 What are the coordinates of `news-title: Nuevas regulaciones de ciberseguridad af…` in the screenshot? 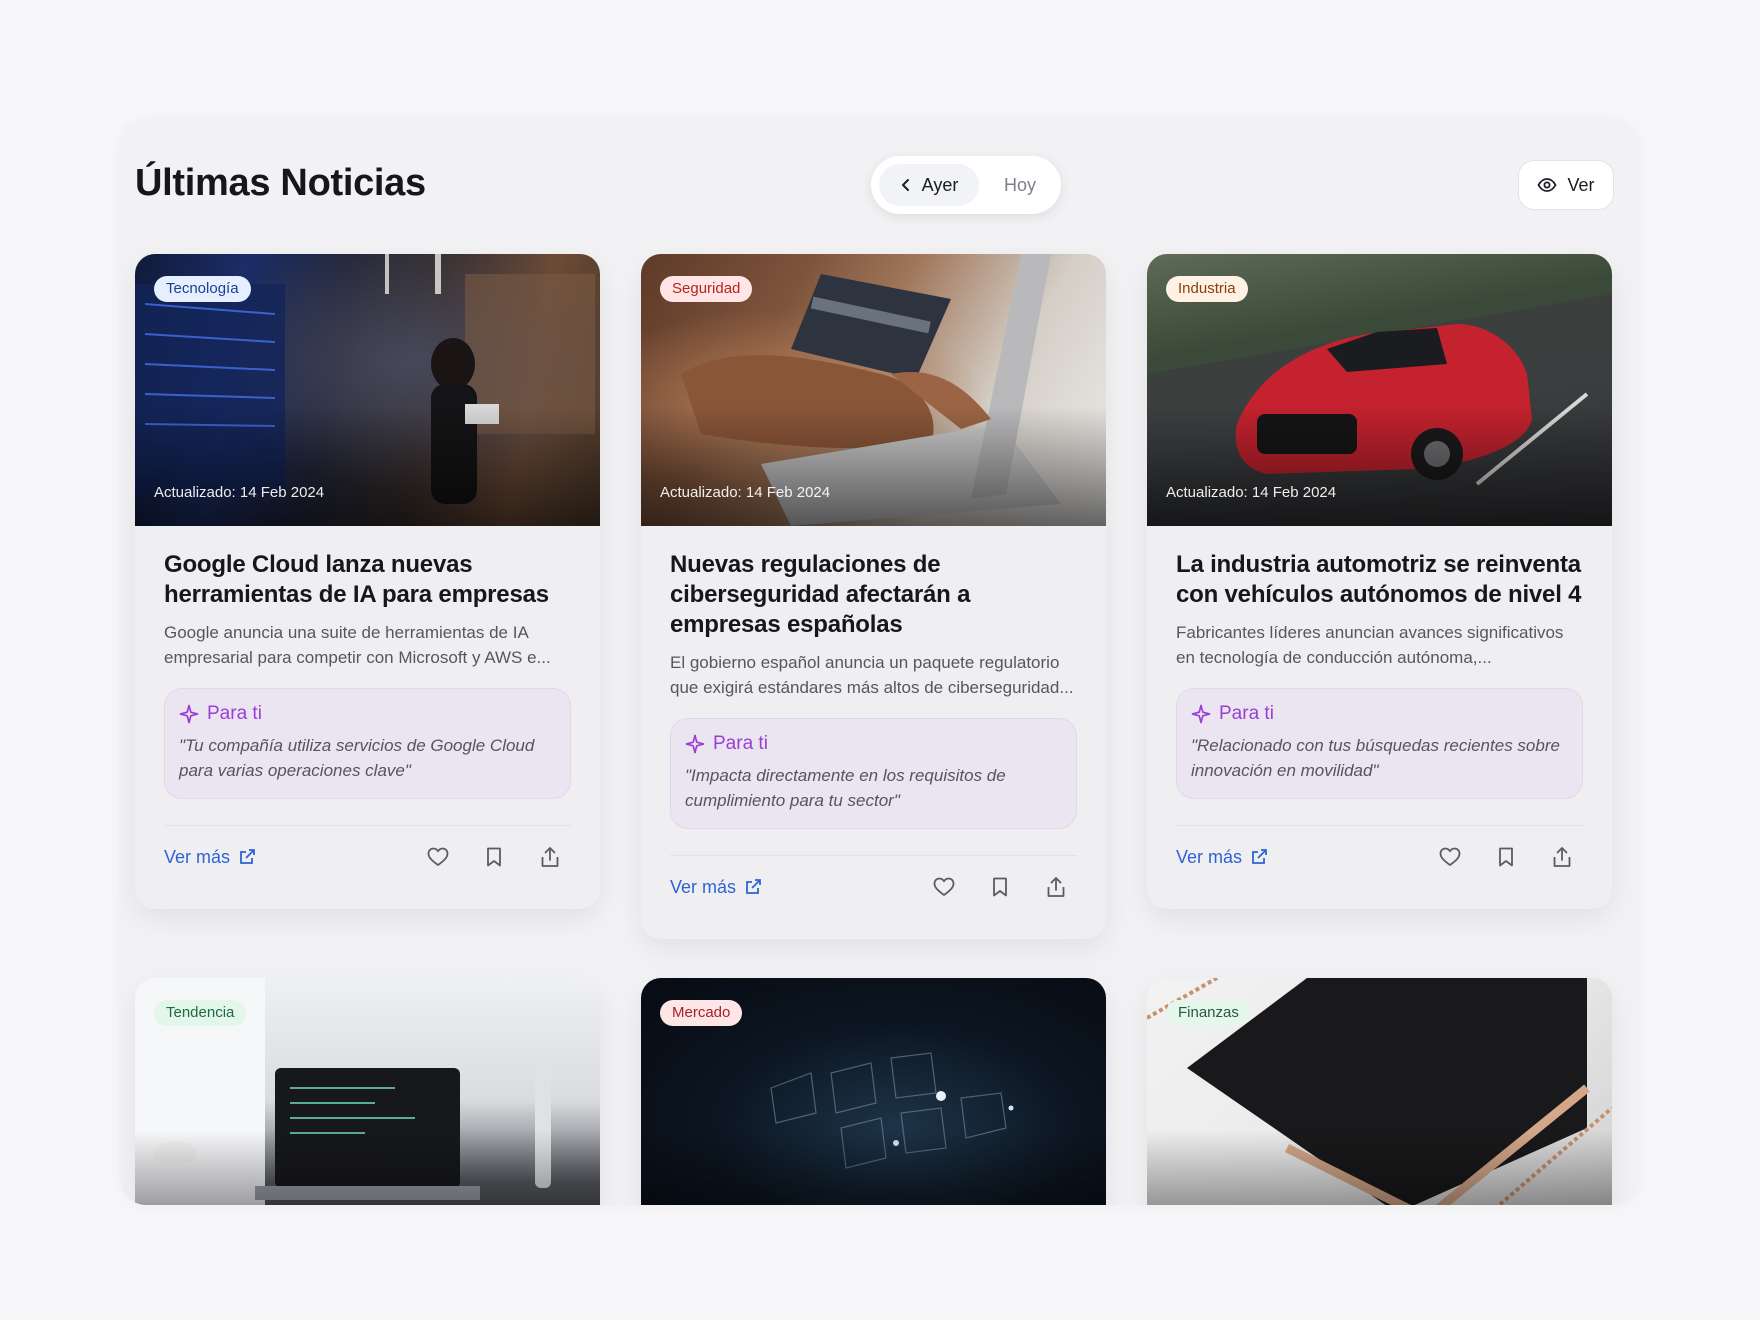 It's located at (820, 594).